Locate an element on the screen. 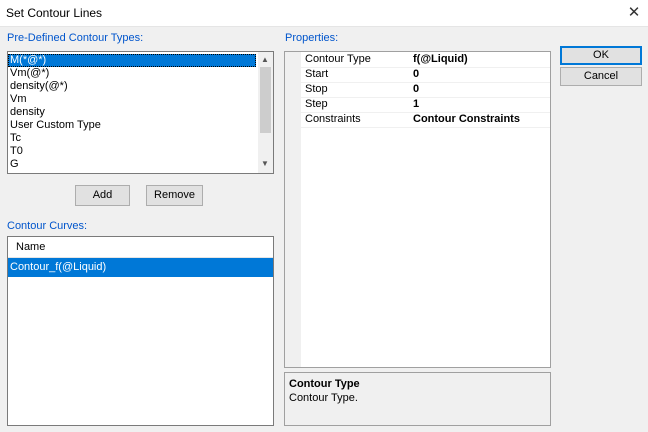 This screenshot has width=648, height=432. window-title: Set Contour Lines is located at coordinates (54, 13).